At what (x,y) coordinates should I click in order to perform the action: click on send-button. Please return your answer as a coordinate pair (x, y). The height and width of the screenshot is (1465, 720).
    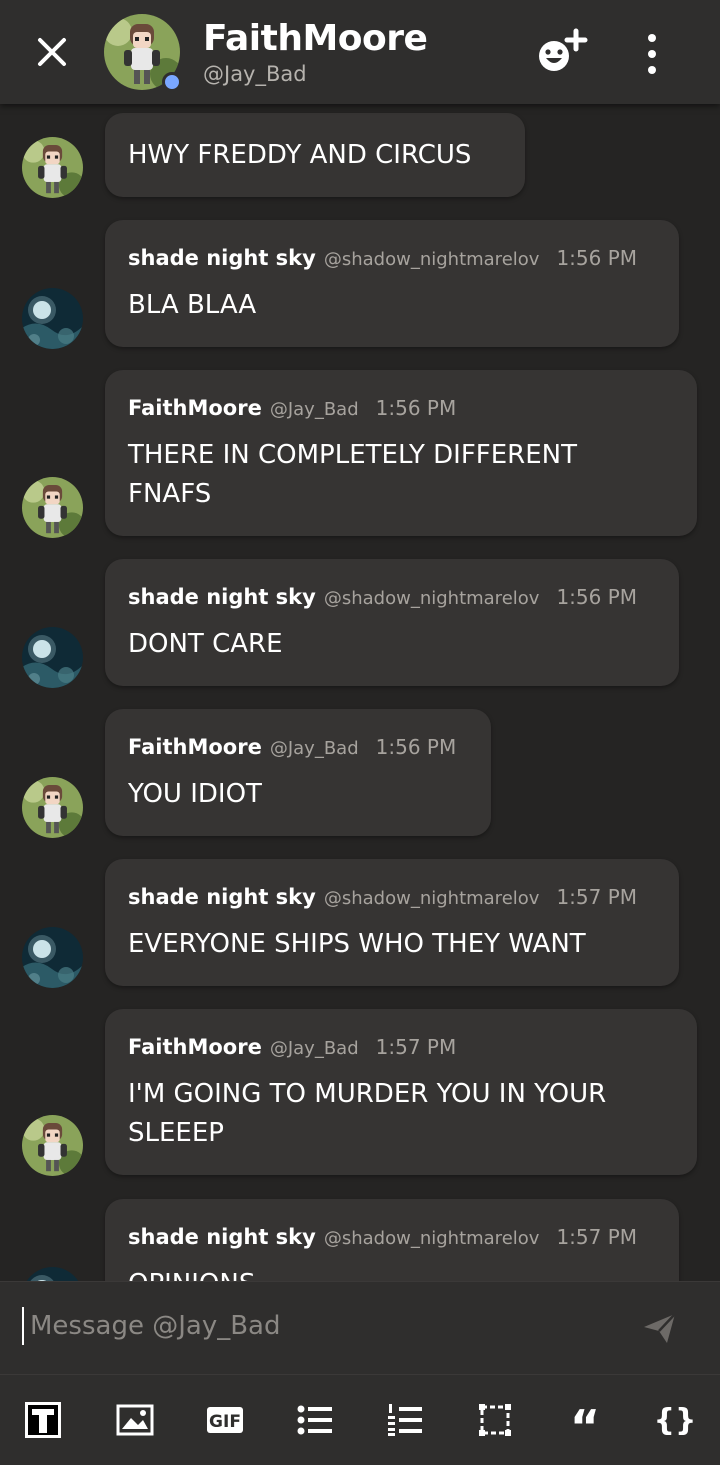
    Looking at the image, I should click on (660, 1328).